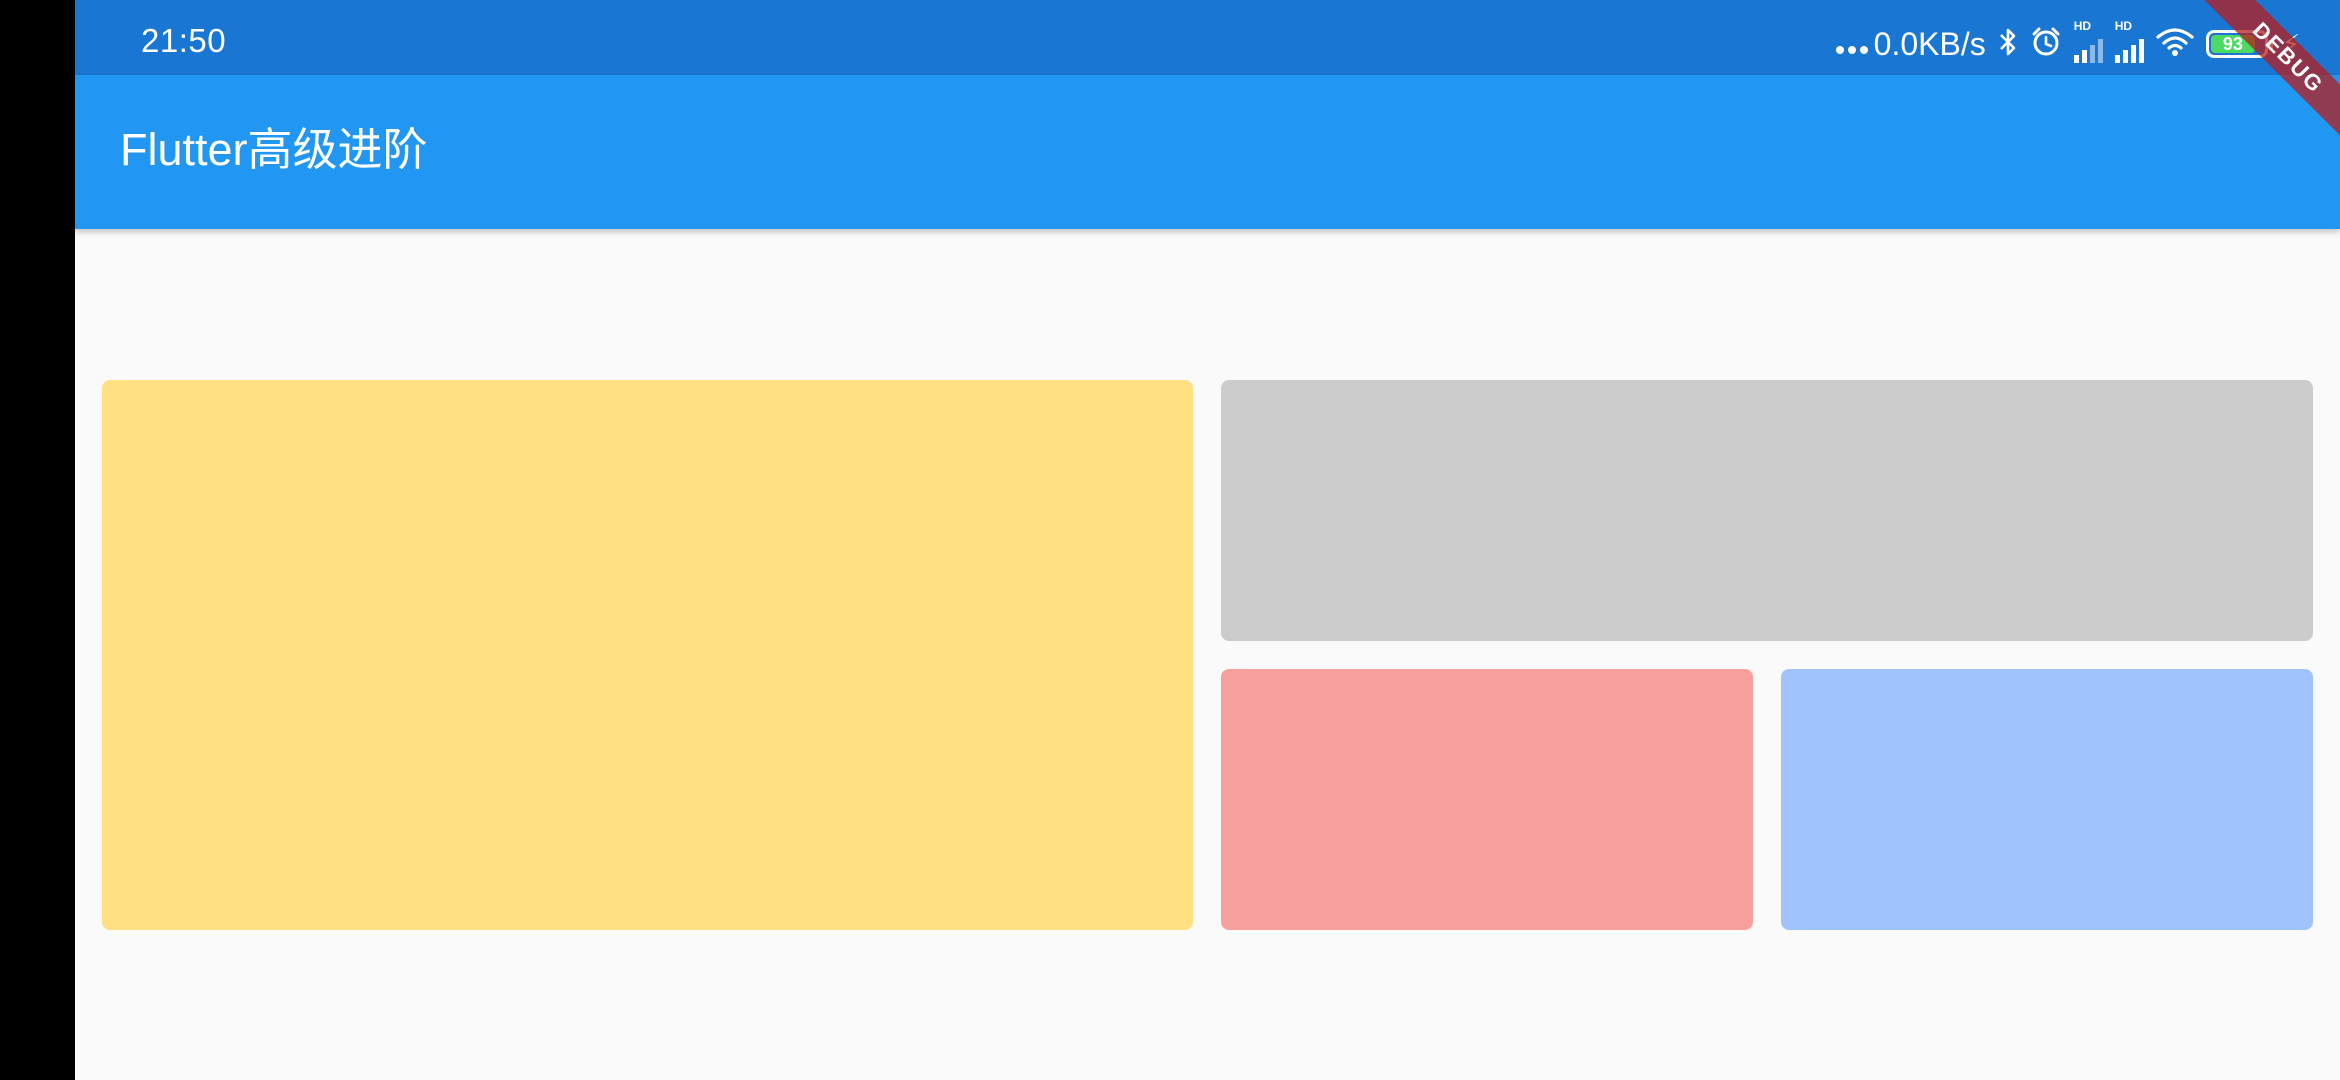 The width and height of the screenshot is (2340, 1080). I want to click on page-title: Flutter高级进阶, so click(274, 149).